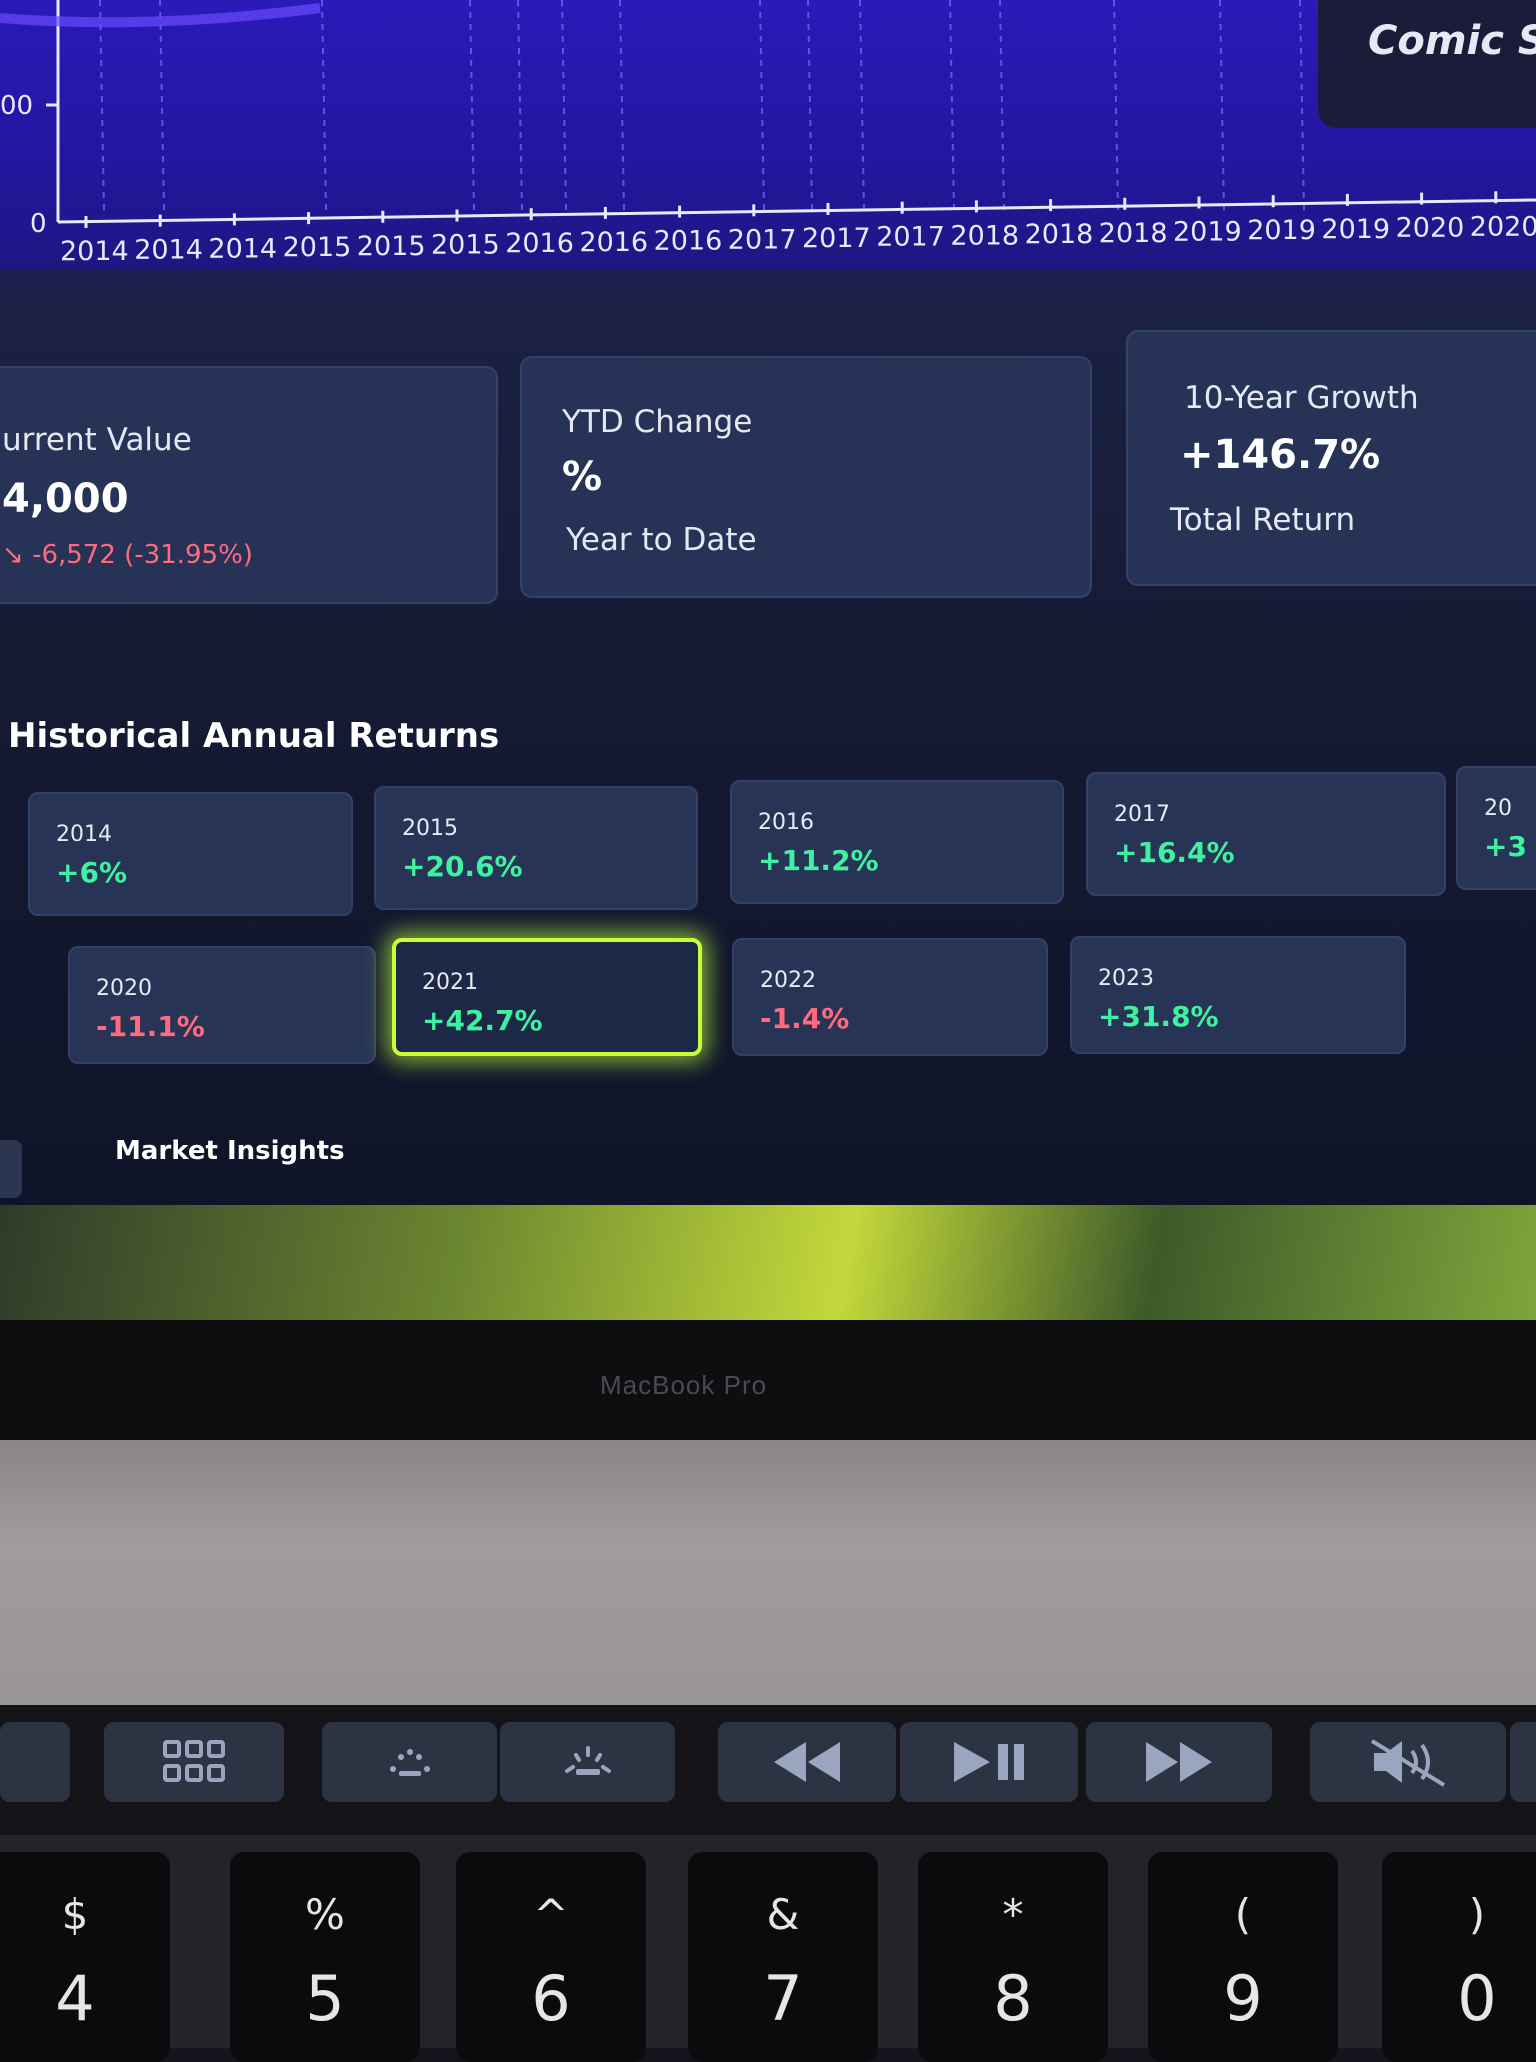 This screenshot has width=1536, height=2062. I want to click on return-value: +31.8%, so click(1158, 1016).